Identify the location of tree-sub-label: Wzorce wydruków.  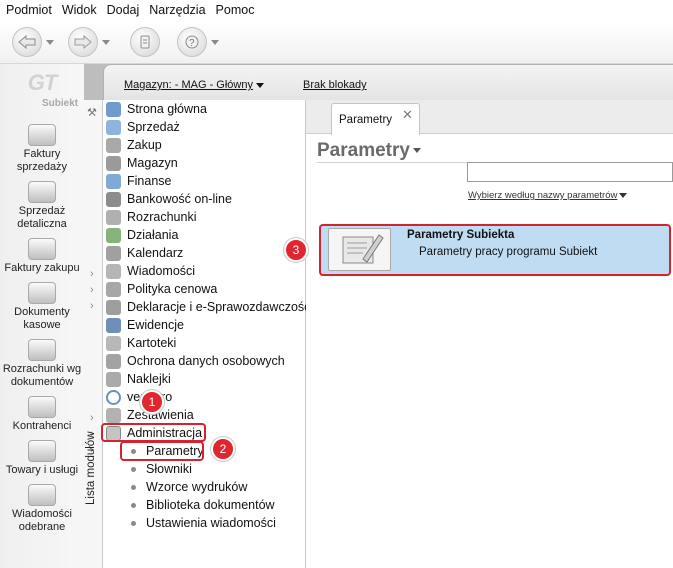
(197, 487).